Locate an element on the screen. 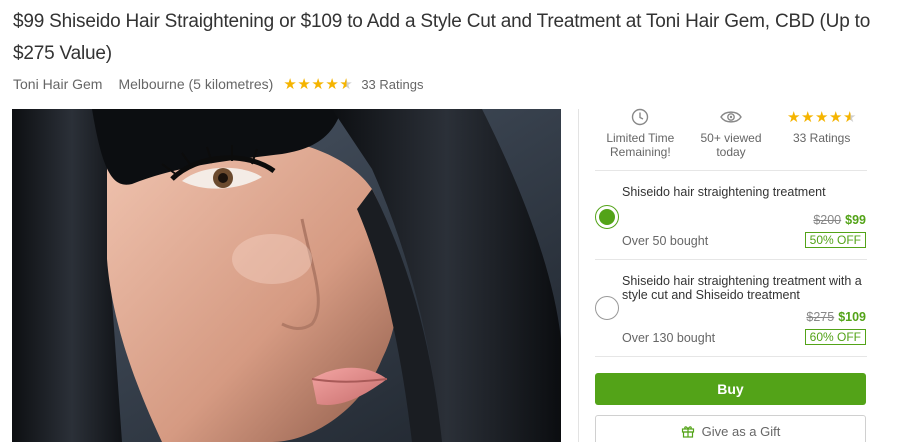 Image resolution: width=904 pixels, height=442 pixels. option-radio is located at coordinates (607, 308).